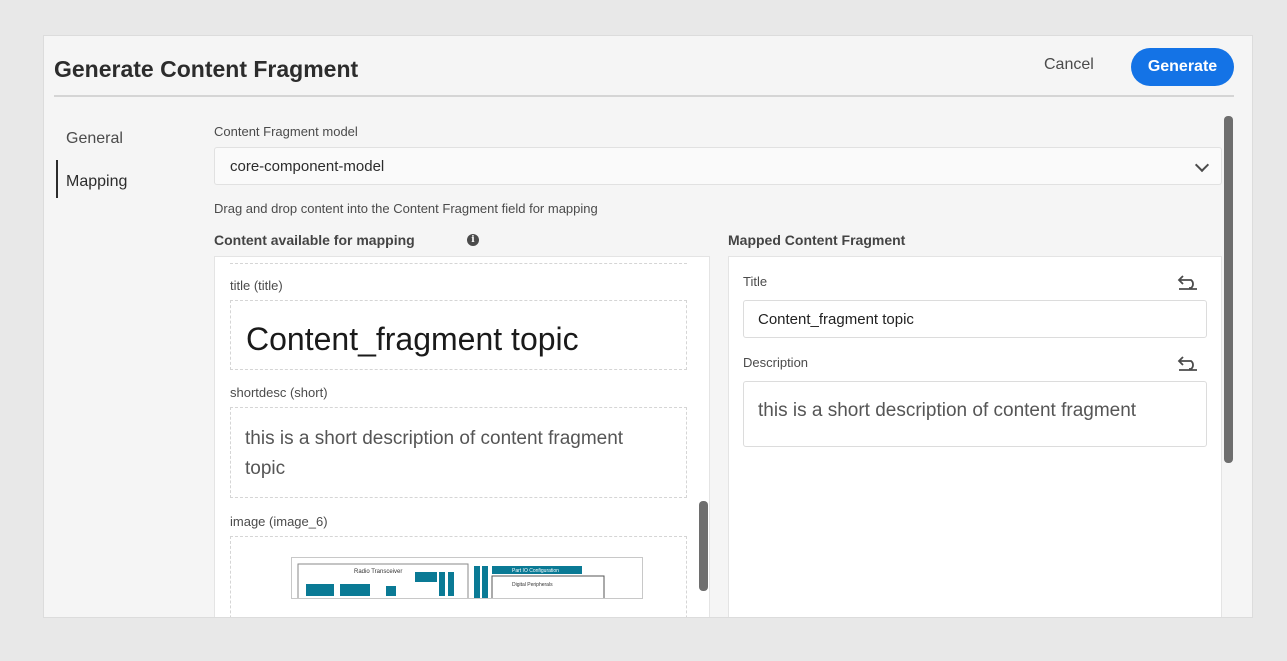  Describe the element at coordinates (776, 362) in the screenshot. I see `mapped-description-label: Description` at that location.